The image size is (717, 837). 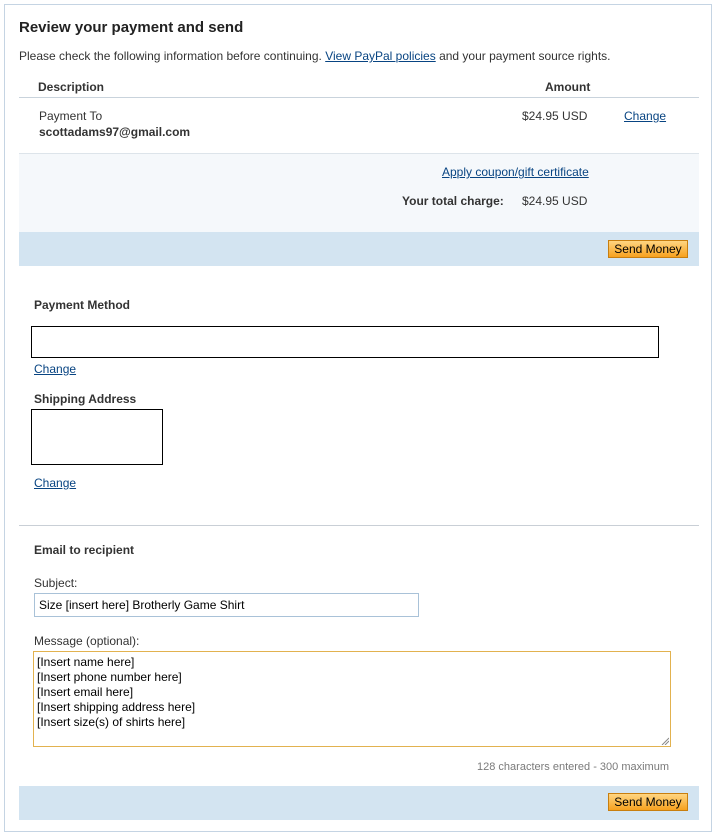 I want to click on subject-label: Subject:, so click(x=56, y=583).